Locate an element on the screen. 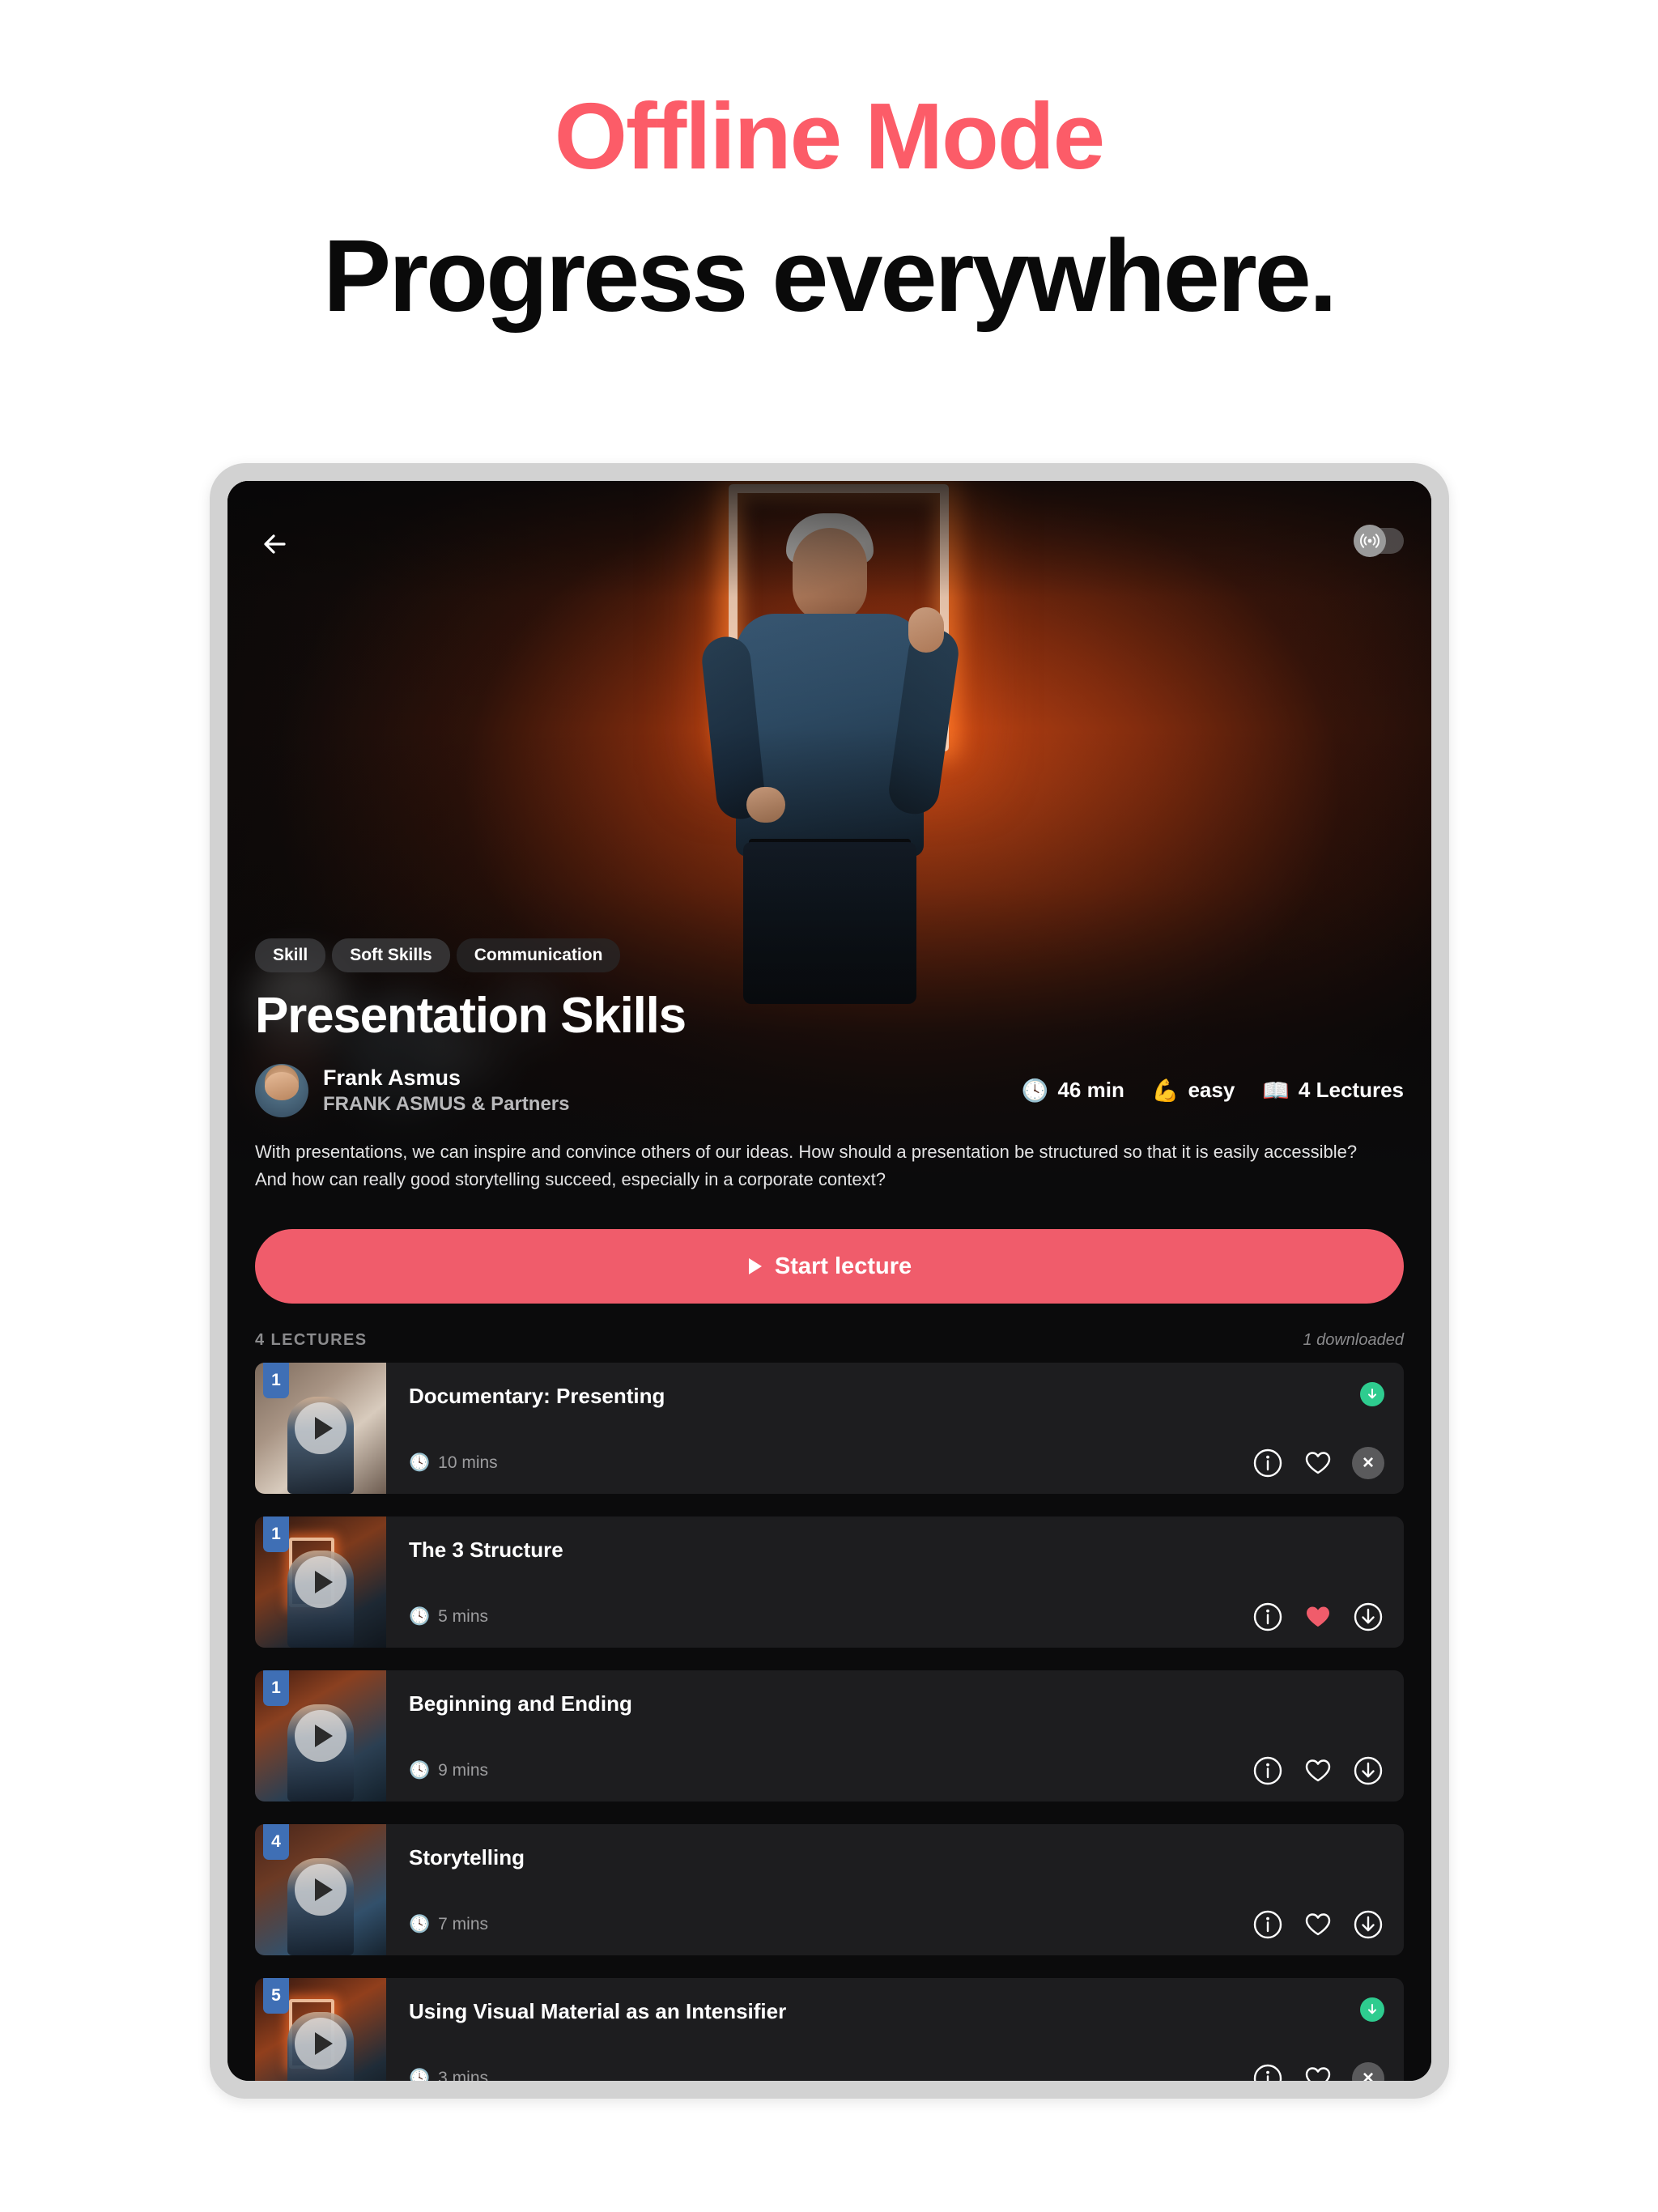 This screenshot has height=2212, width=1658. lecture-footer: 🕓 9 mins is located at coordinates (896, 1771).